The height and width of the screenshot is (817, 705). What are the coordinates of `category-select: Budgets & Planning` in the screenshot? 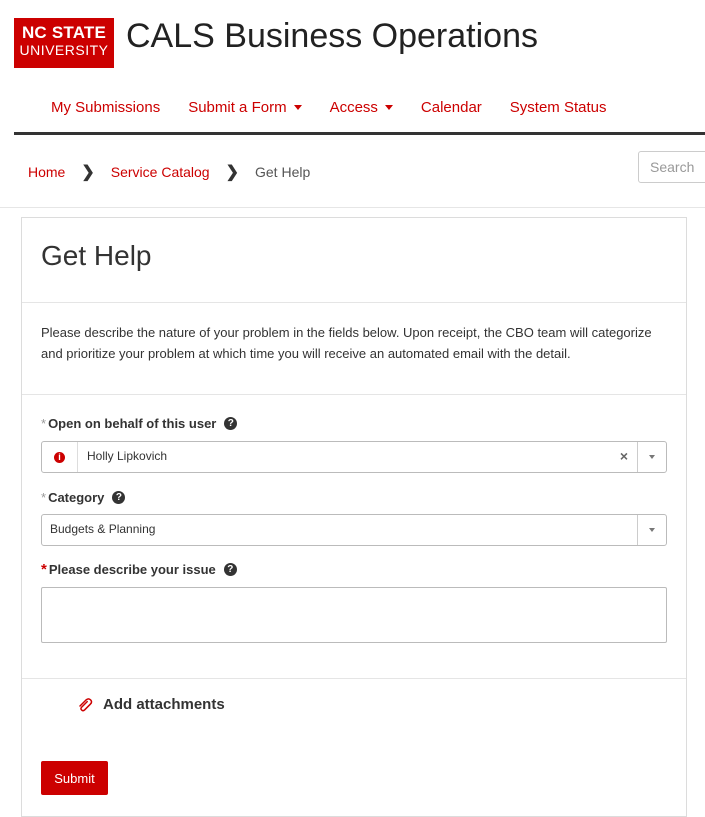 It's located at (354, 530).